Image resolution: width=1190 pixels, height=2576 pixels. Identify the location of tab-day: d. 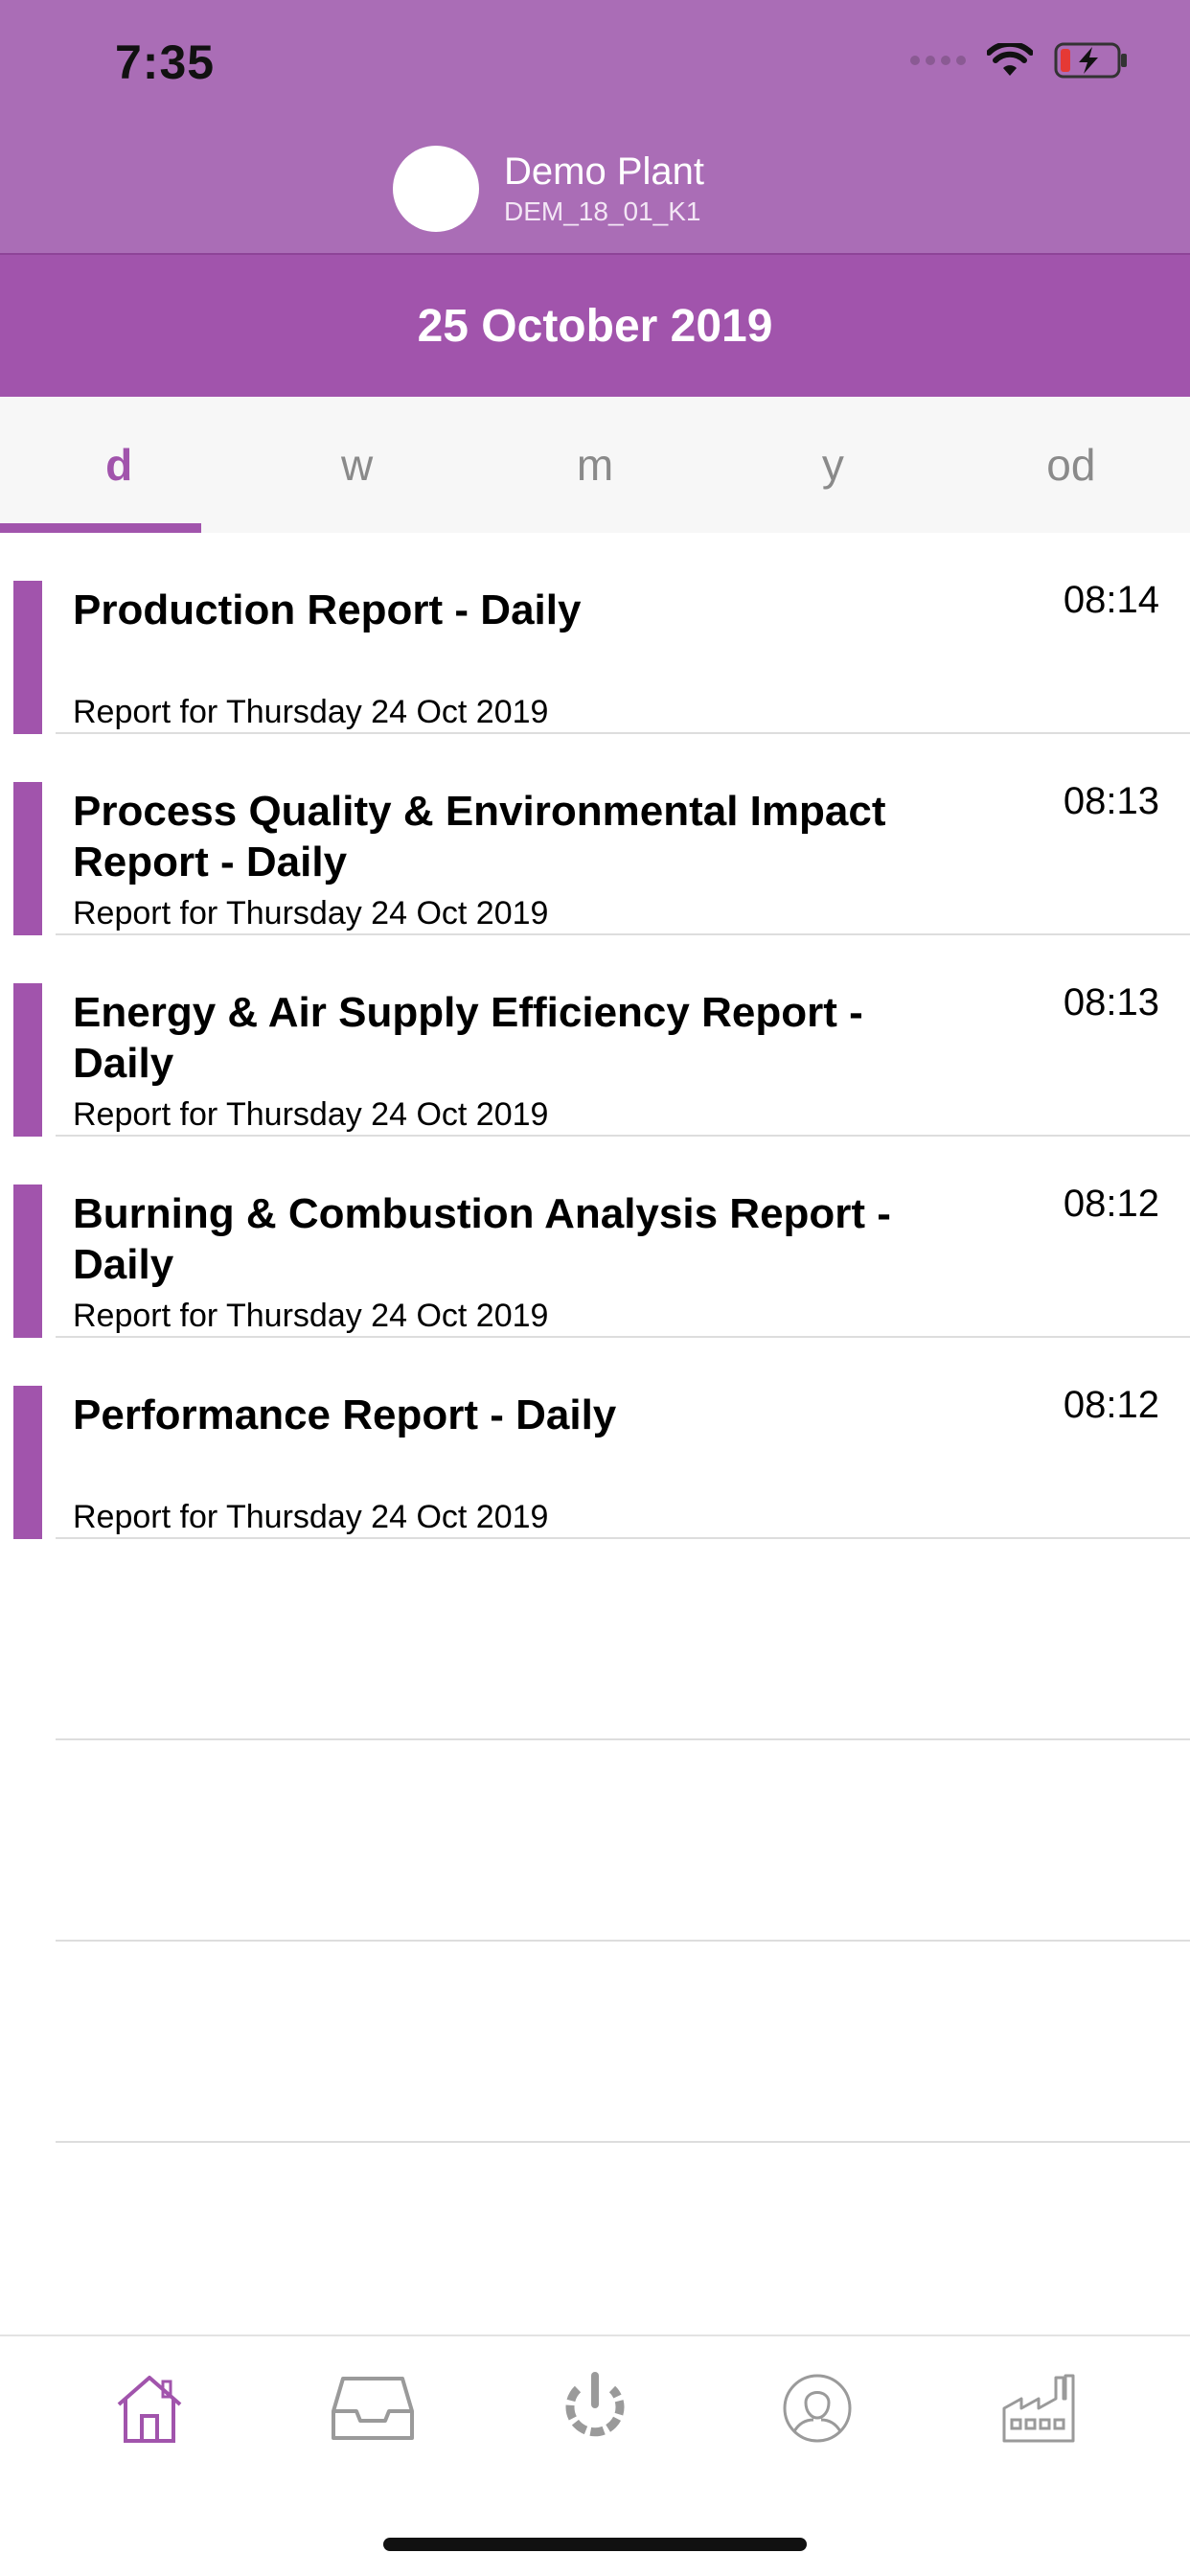
(119, 465).